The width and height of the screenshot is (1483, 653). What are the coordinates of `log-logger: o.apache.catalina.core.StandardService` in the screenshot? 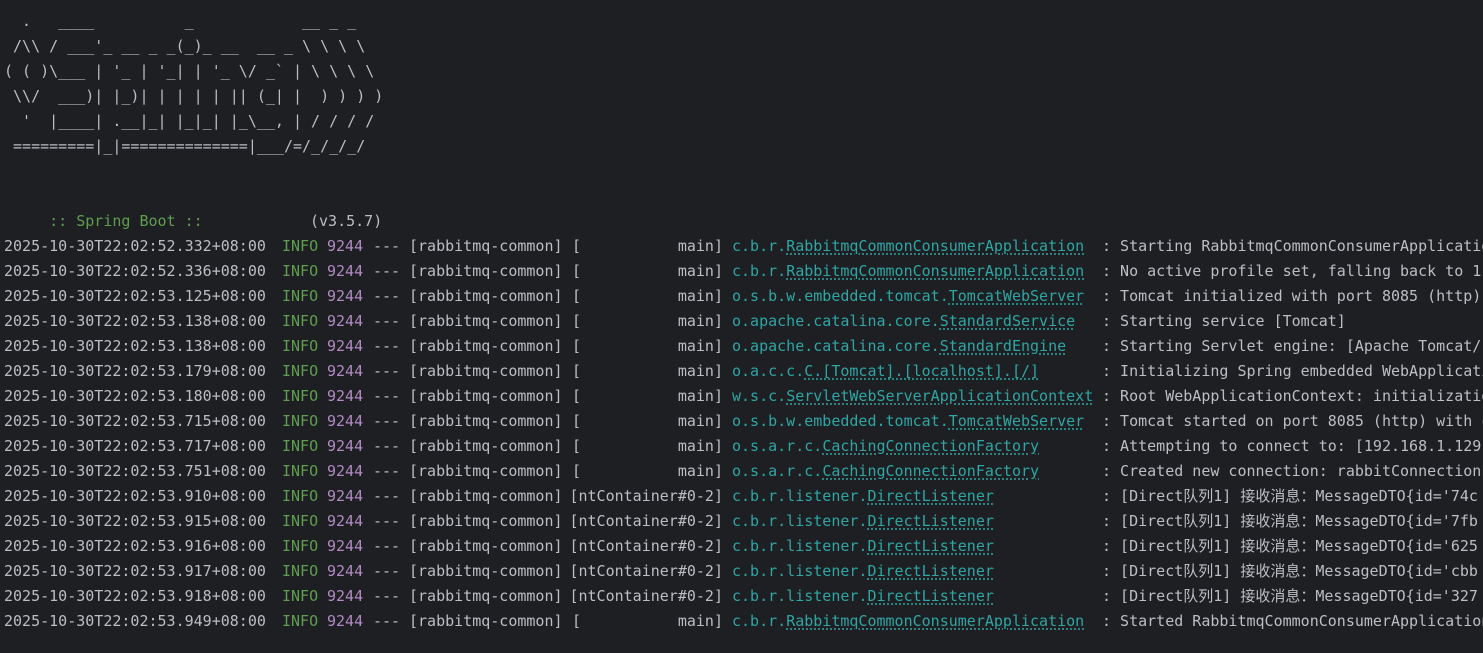 It's located at (903, 321).